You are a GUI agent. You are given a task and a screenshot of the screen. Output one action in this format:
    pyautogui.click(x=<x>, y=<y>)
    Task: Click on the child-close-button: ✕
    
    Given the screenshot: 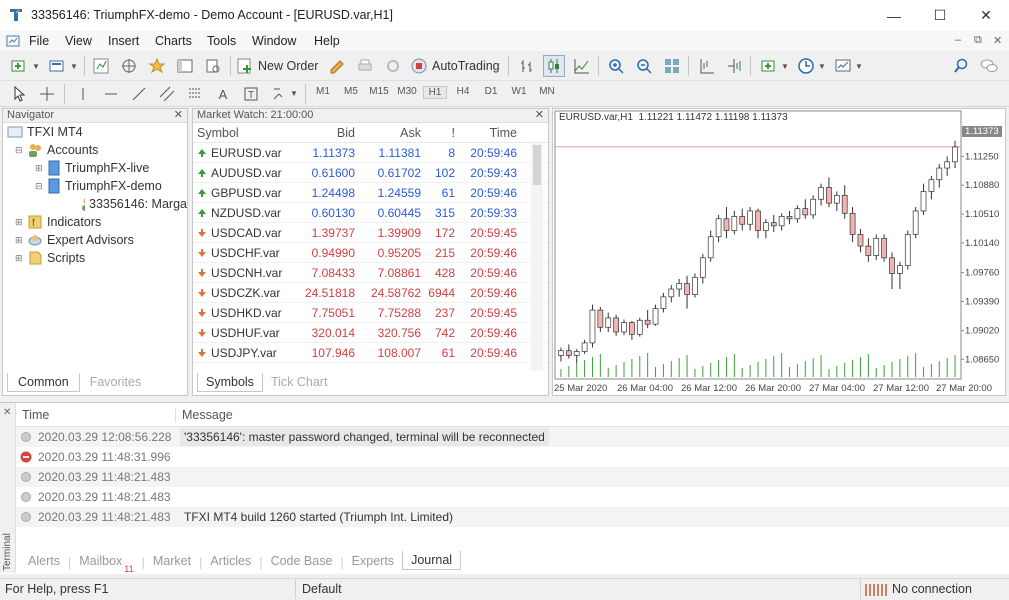 What is the action you would take?
    pyautogui.click(x=997, y=40)
    